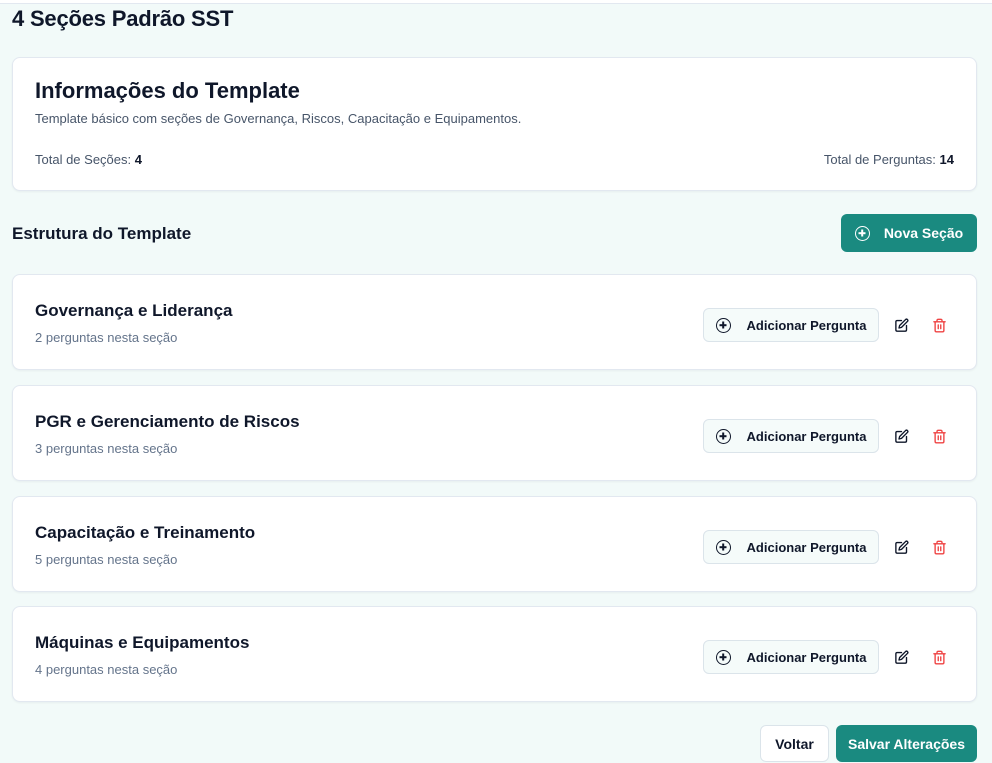 The width and height of the screenshot is (992, 763). What do you see at coordinates (83, 159) in the screenshot?
I see `total-sections-label: Total de Seções:` at bounding box center [83, 159].